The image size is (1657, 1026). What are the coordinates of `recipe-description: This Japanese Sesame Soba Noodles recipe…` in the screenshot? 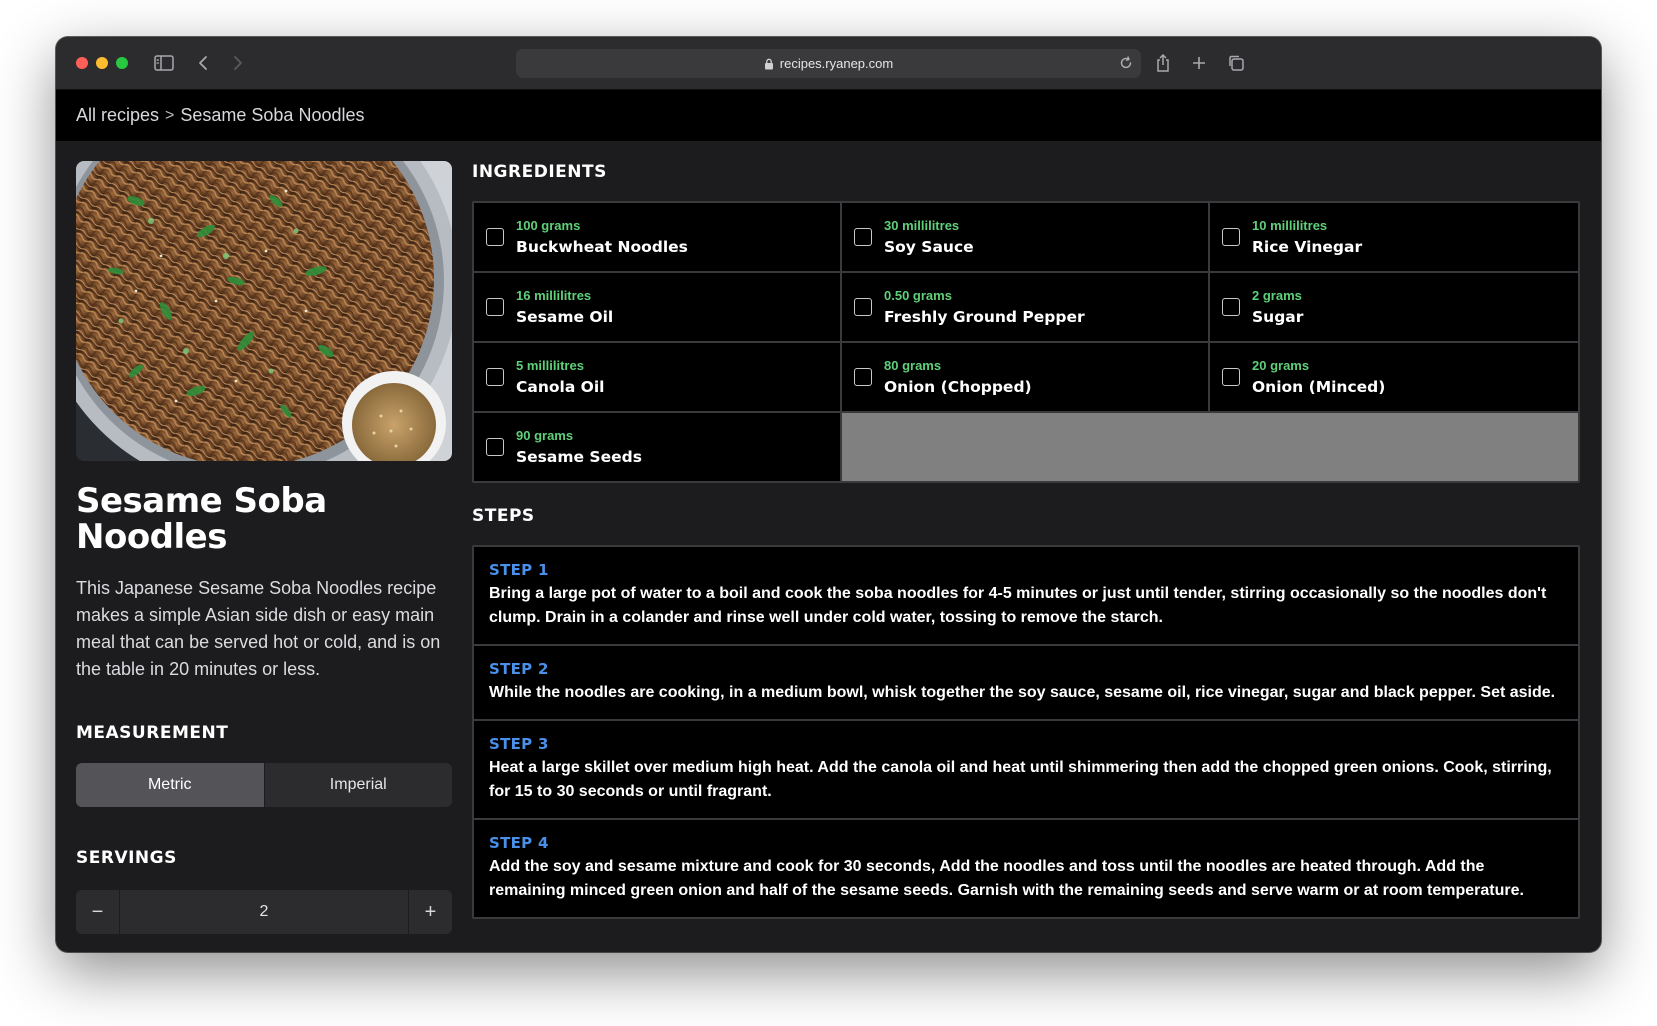 It's located at (258, 628).